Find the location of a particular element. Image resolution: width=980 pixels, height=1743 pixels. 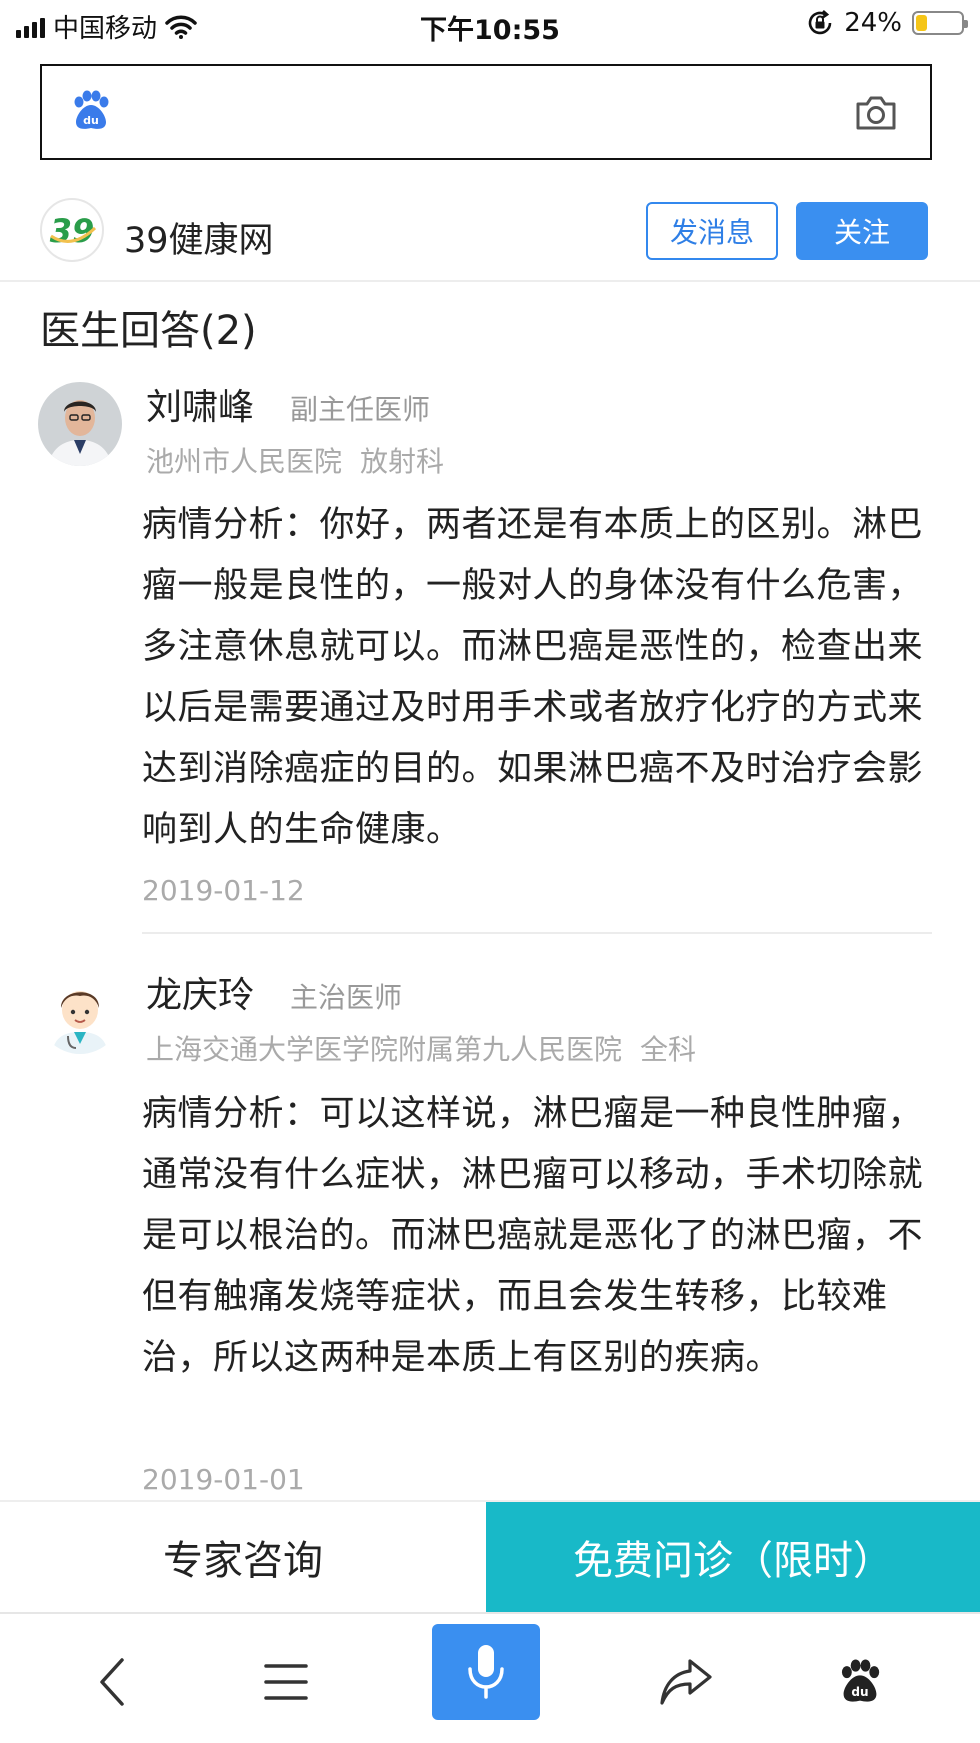

status-bar: 中国移动 下午10:55 24% is located at coordinates (490, 28).